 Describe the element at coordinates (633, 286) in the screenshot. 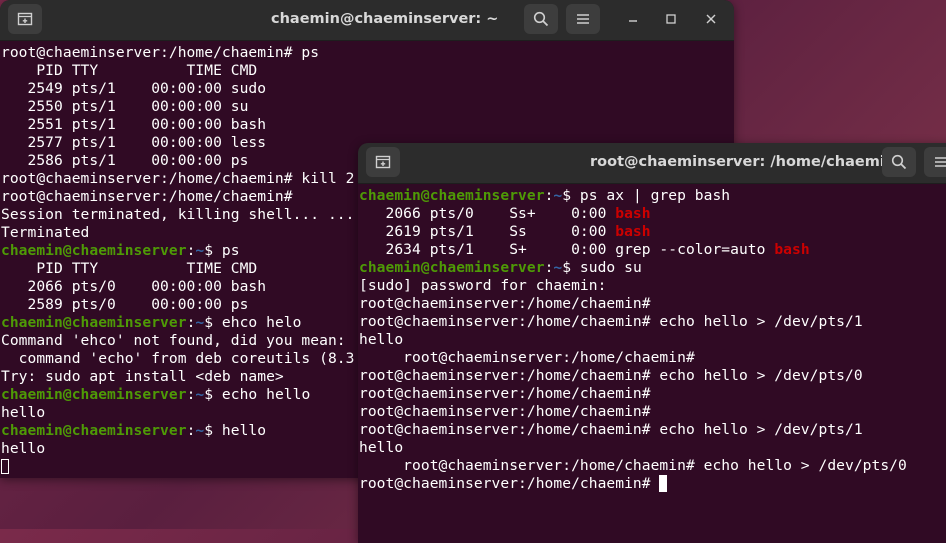

I see `terminal-line: [sudo] password for chaemin:` at that location.